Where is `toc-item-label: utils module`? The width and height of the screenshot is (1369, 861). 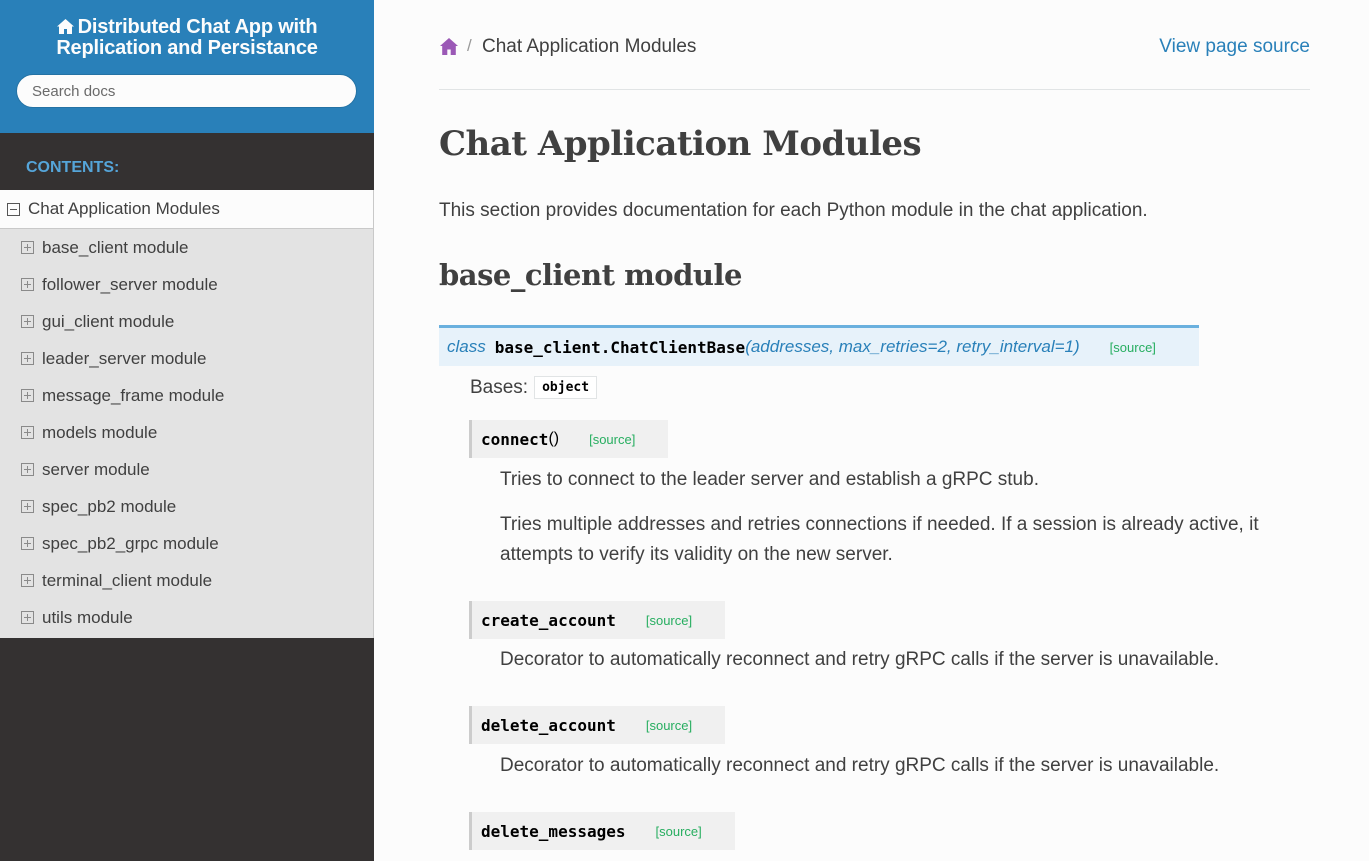
toc-item-label: utils module is located at coordinates (87, 617).